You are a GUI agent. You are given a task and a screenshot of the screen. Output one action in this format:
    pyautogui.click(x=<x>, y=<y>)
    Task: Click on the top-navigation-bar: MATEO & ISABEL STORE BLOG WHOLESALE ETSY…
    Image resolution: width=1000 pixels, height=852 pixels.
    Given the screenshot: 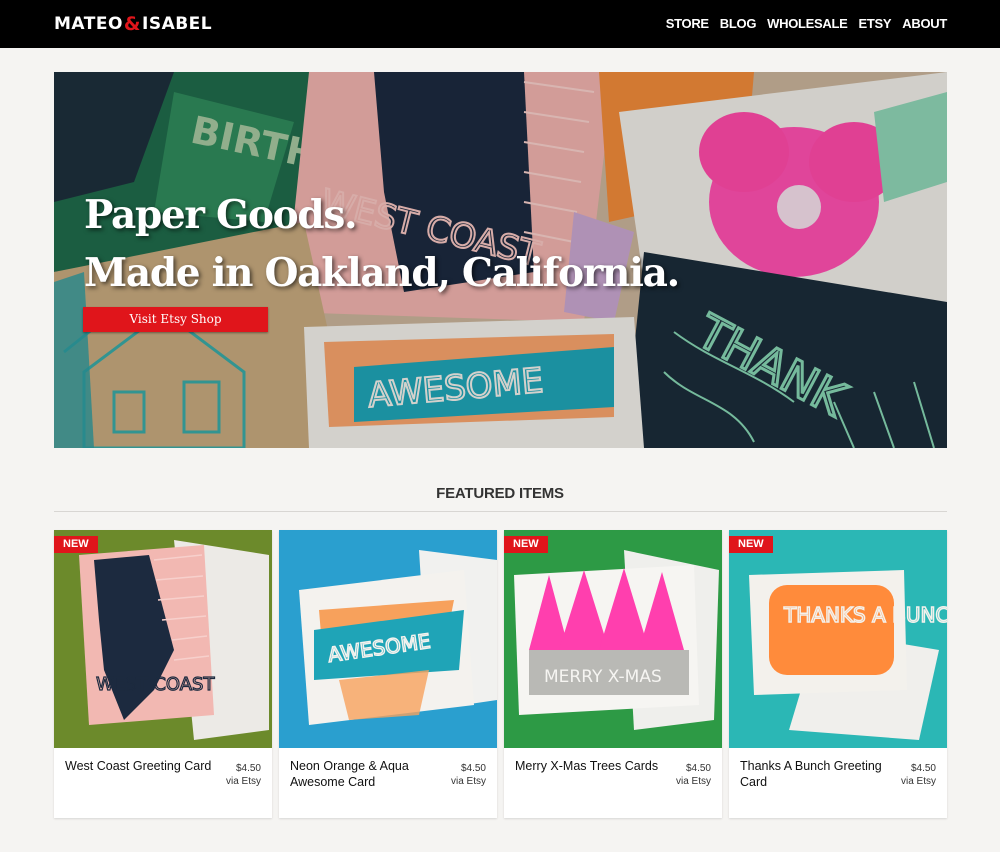 What is the action you would take?
    pyautogui.click(x=500, y=24)
    